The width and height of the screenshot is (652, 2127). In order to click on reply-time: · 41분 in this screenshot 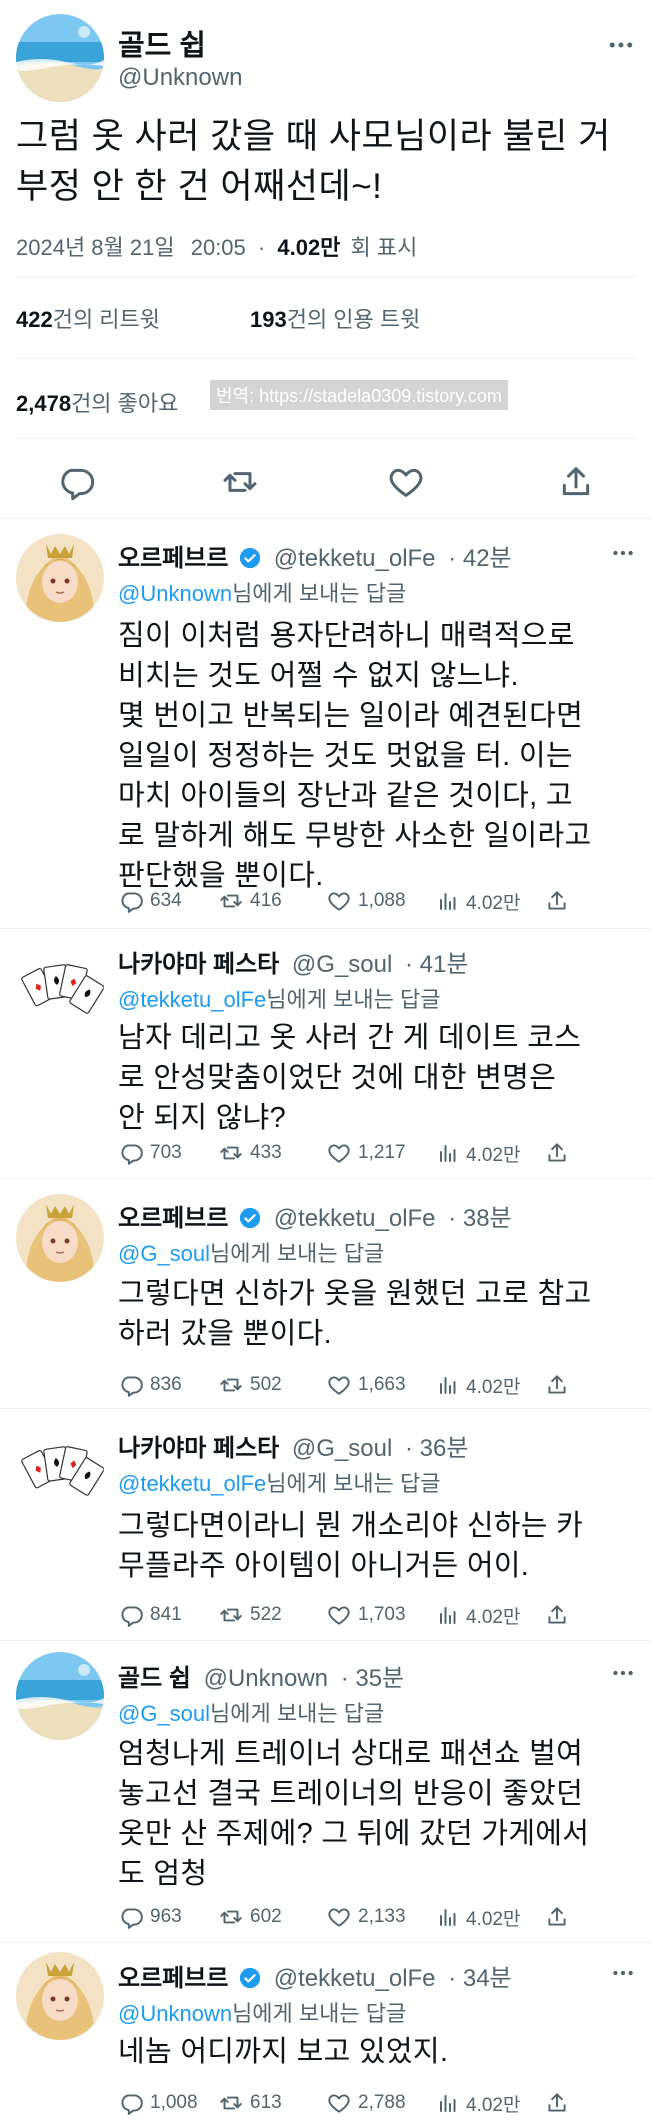, I will do `click(436, 964)`.